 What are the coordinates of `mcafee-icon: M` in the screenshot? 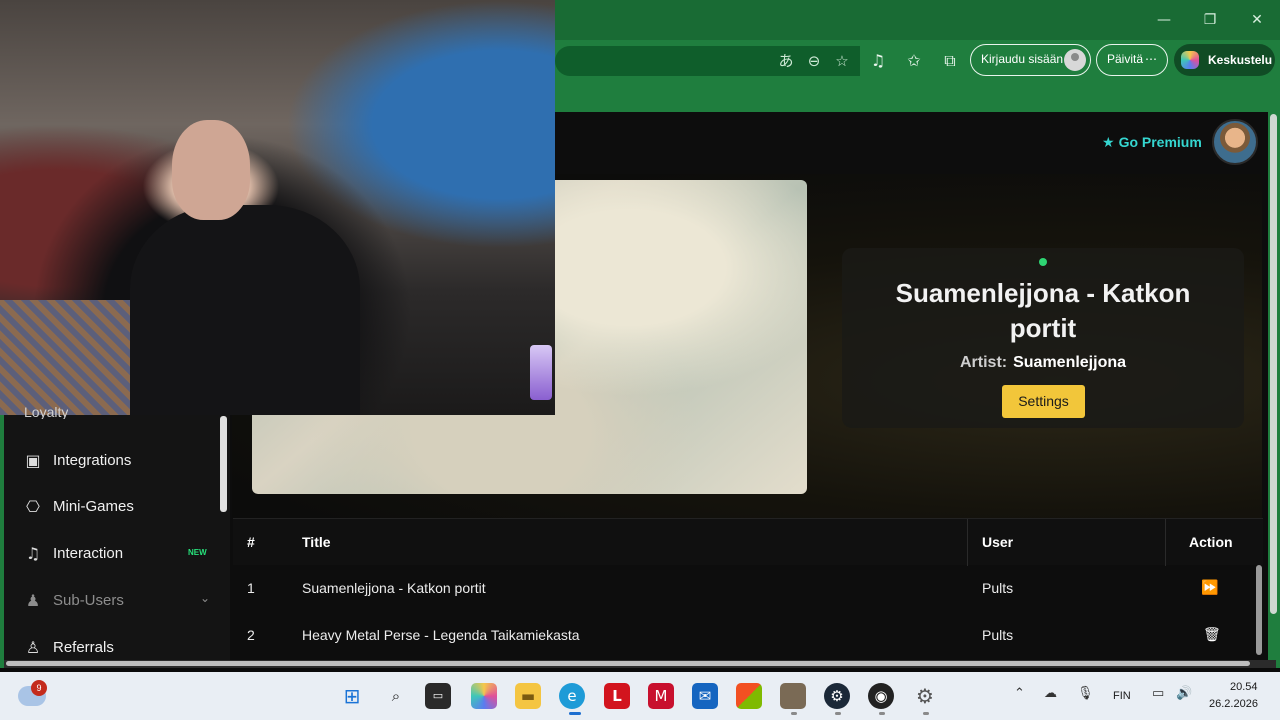 It's located at (661, 696).